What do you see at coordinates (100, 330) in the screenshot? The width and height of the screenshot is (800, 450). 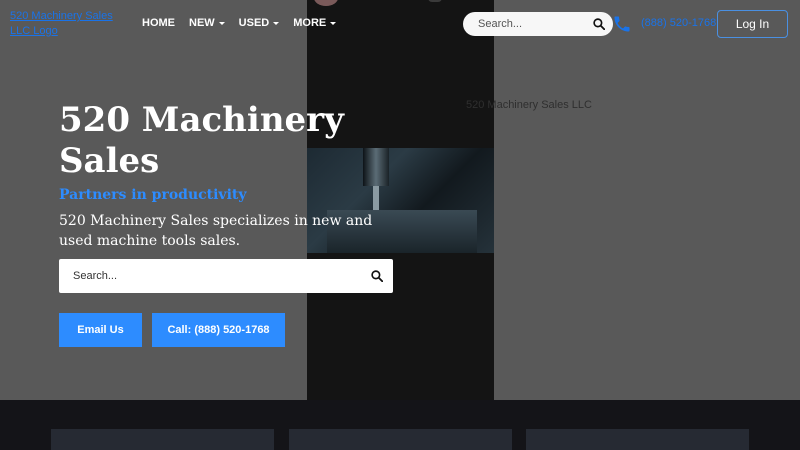 I see `email-us-button: Email Us` at bounding box center [100, 330].